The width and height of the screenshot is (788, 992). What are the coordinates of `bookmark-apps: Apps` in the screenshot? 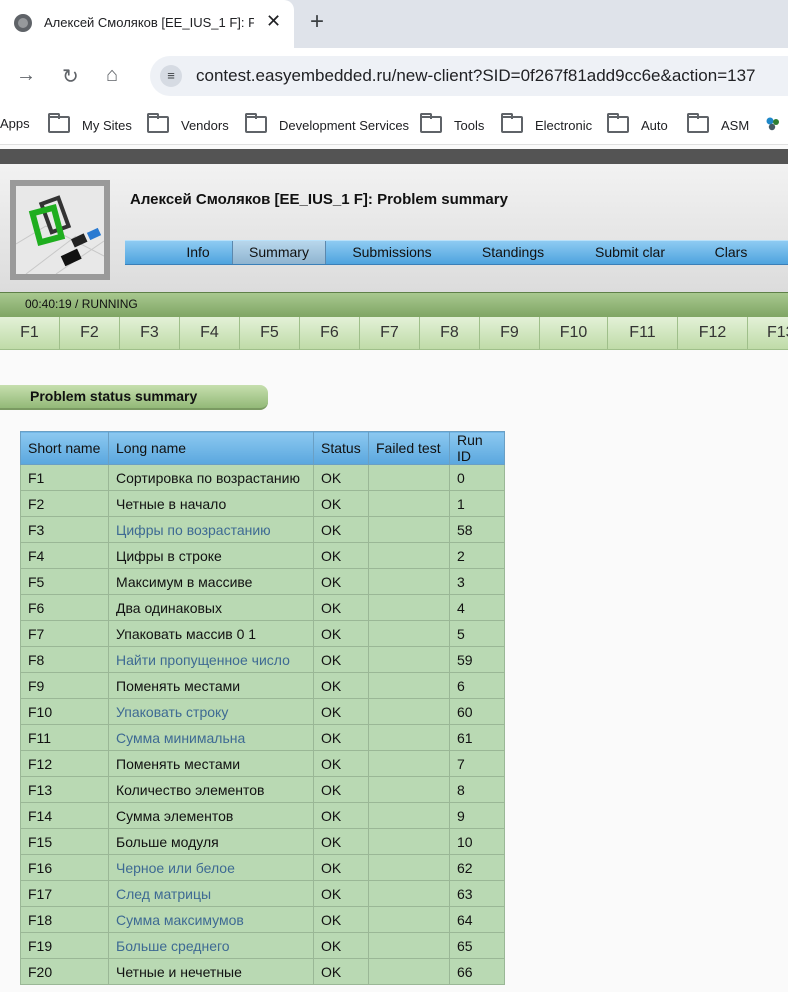 It's located at (15, 123).